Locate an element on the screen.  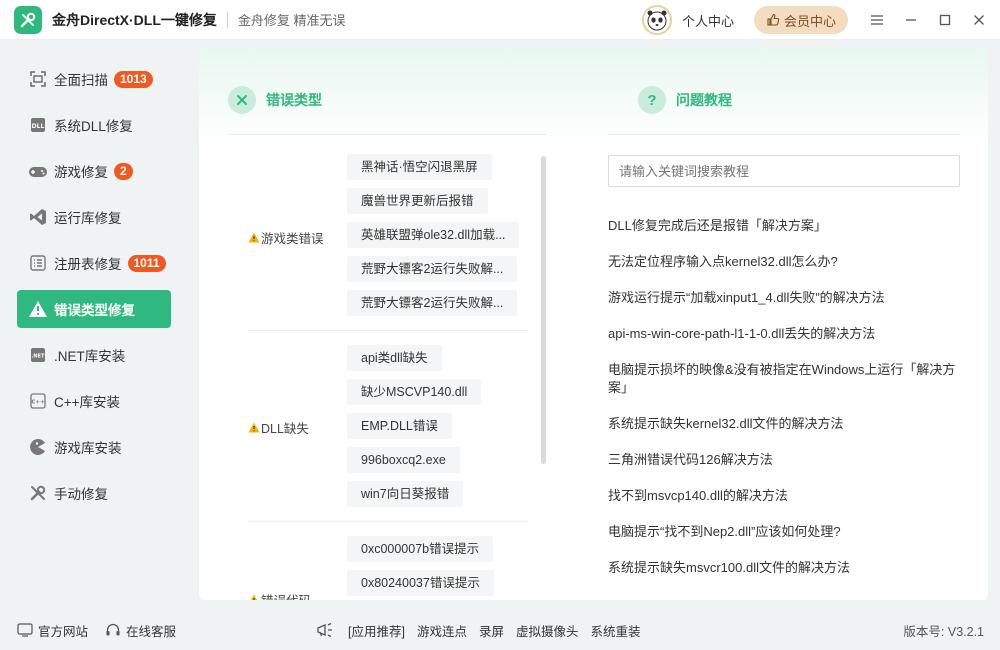
menu-icon is located at coordinates (877, 20).